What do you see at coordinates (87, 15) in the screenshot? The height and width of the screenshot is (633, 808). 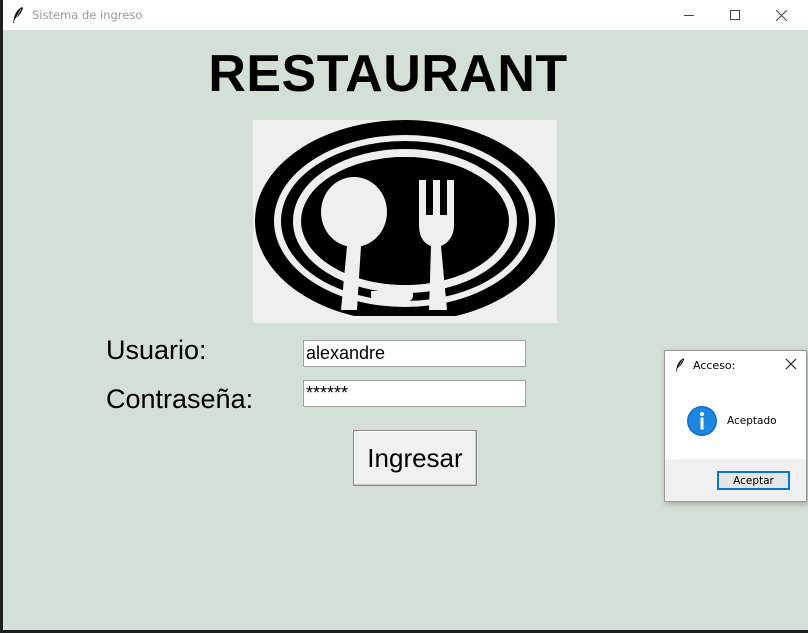 I see `window-title: Sistema de ingreso` at bounding box center [87, 15].